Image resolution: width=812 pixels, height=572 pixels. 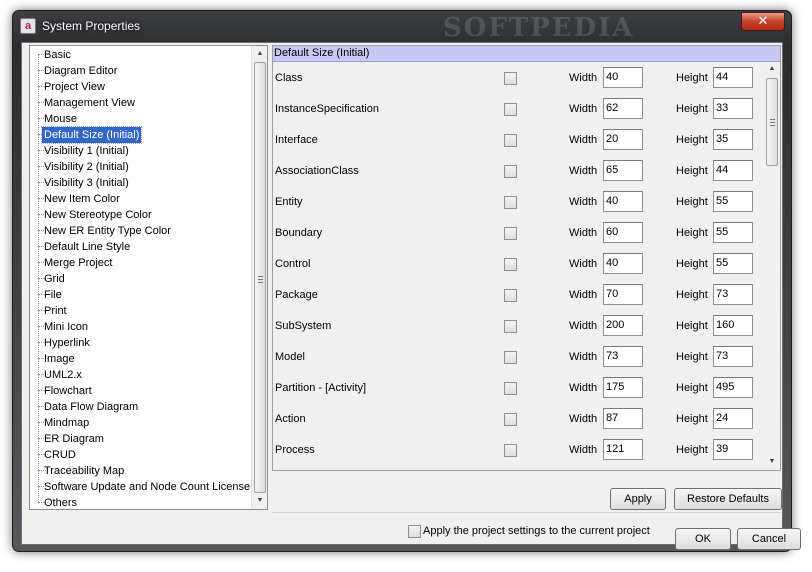 What do you see at coordinates (692, 295) in the screenshot?
I see `height-label: Height` at bounding box center [692, 295].